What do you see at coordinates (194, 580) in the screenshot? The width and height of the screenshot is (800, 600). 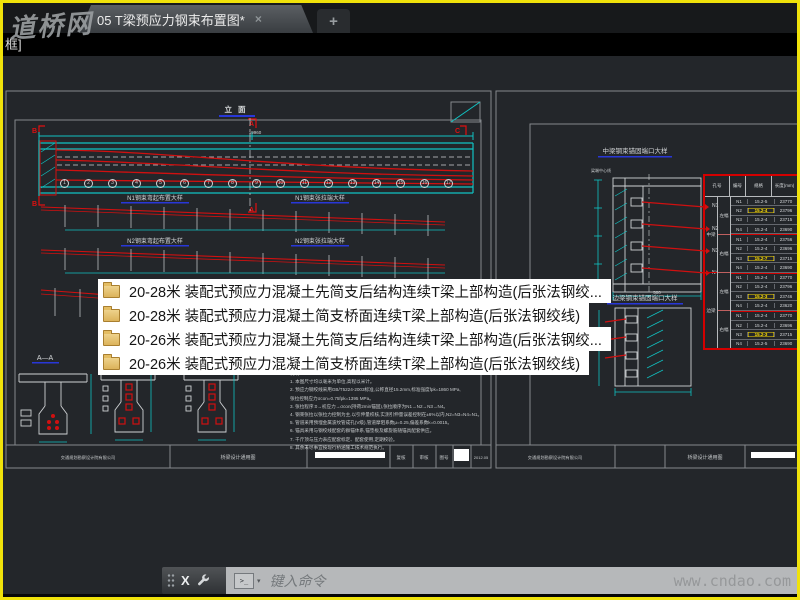 I see `command-bar-handle-section: X` at bounding box center [194, 580].